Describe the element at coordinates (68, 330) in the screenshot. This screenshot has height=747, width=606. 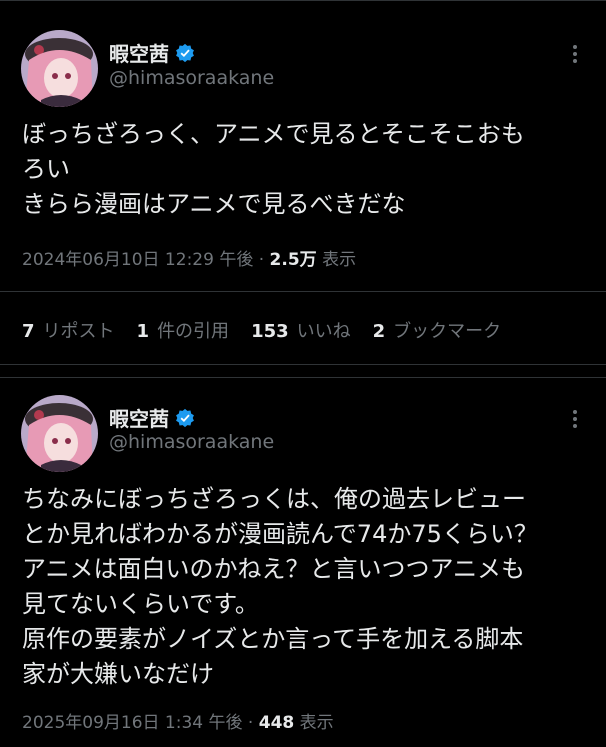
I see `stat-reposts: 7 リポスト` at that location.